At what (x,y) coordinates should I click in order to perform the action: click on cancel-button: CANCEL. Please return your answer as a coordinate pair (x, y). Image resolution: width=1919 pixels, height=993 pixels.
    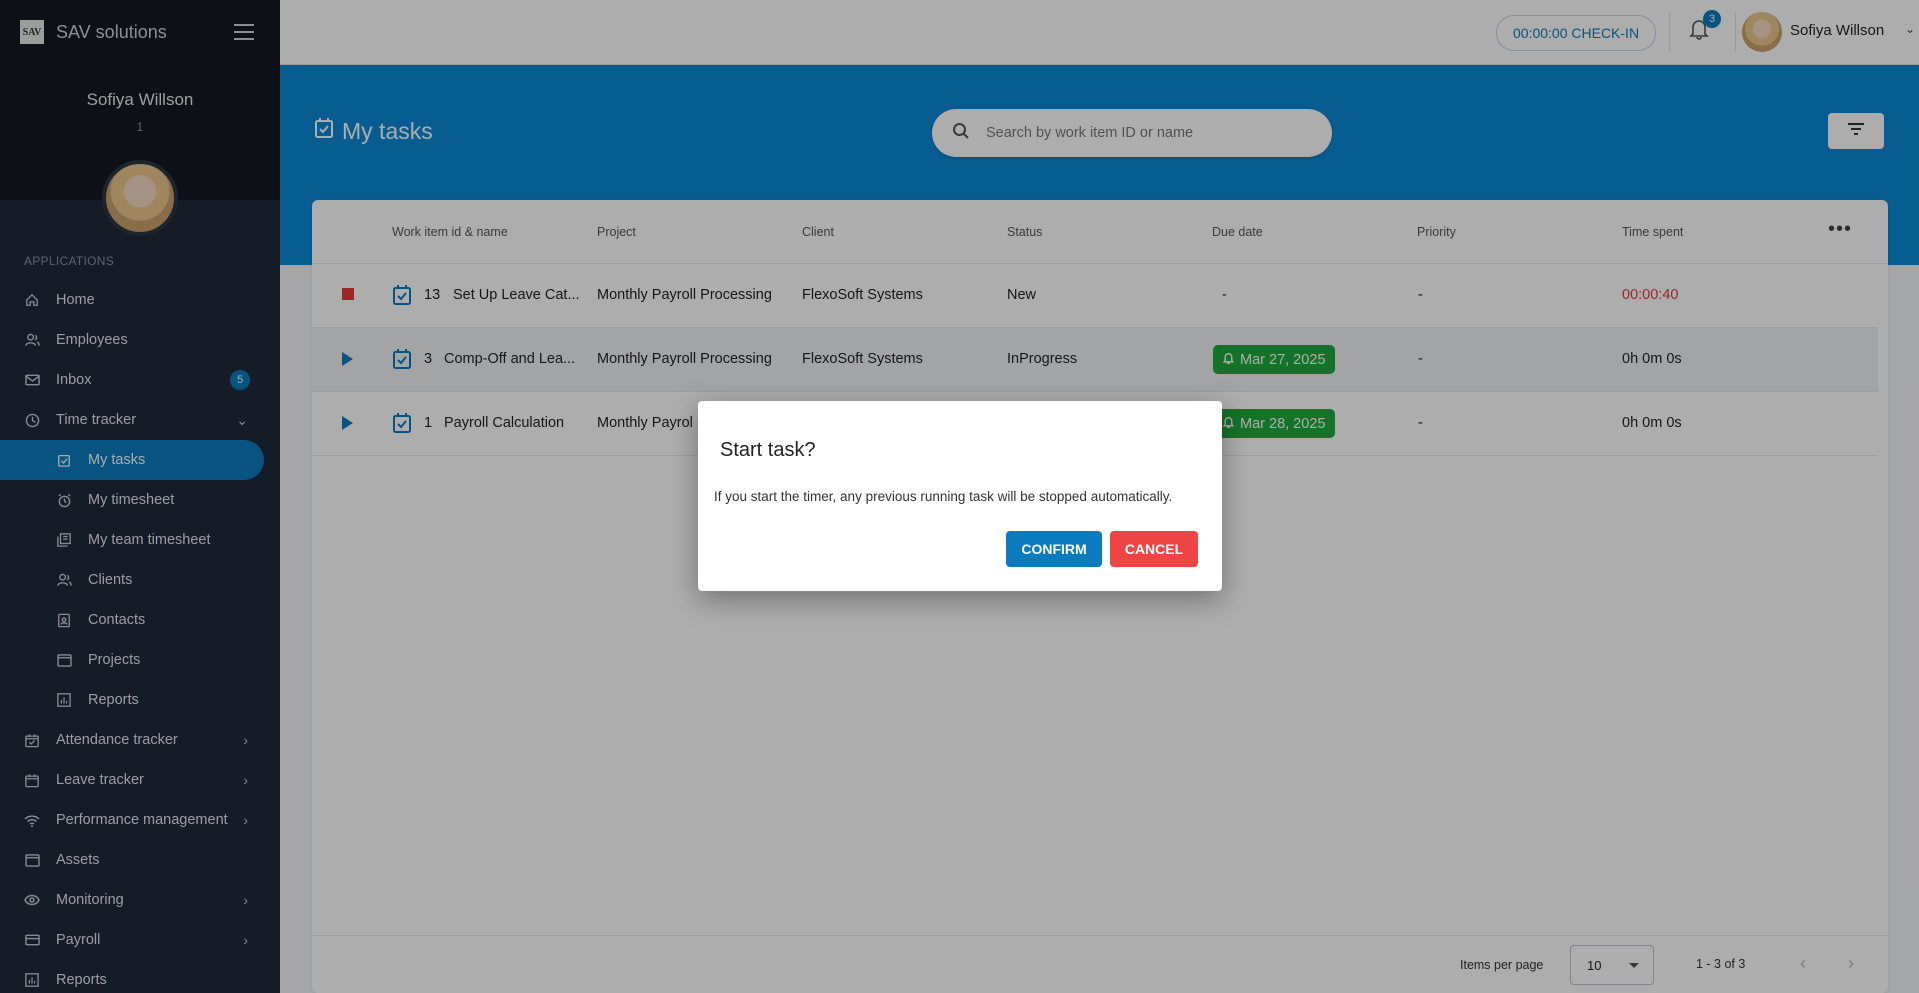
    Looking at the image, I should click on (1154, 549).